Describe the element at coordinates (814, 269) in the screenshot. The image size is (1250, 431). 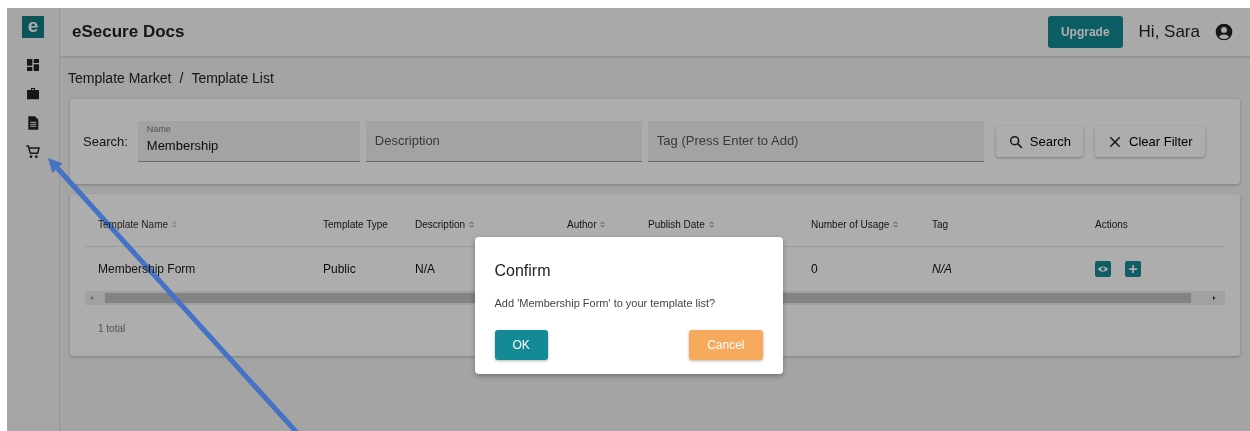
I see `table-cell-text: 0` at that location.